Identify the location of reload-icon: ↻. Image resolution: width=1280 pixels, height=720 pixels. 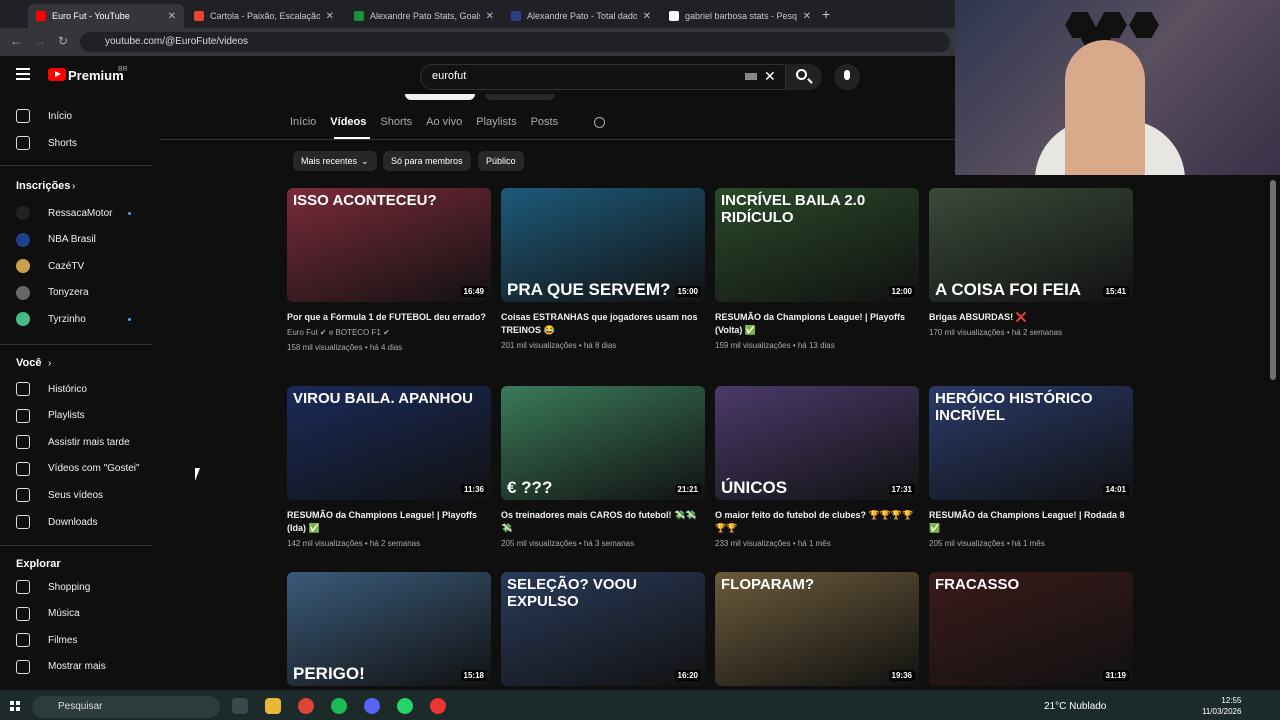
(63, 41).